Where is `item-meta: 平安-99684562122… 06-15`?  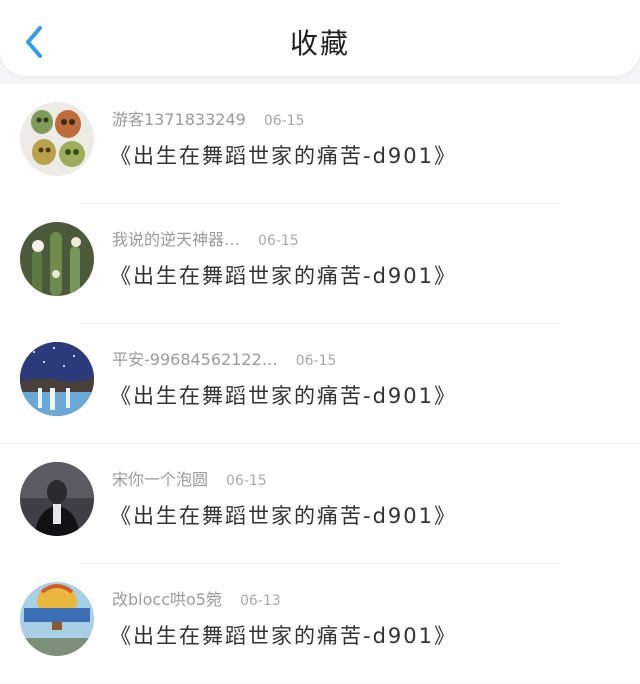
item-meta: 平安-99684562122… 06-15 is located at coordinates (224, 358).